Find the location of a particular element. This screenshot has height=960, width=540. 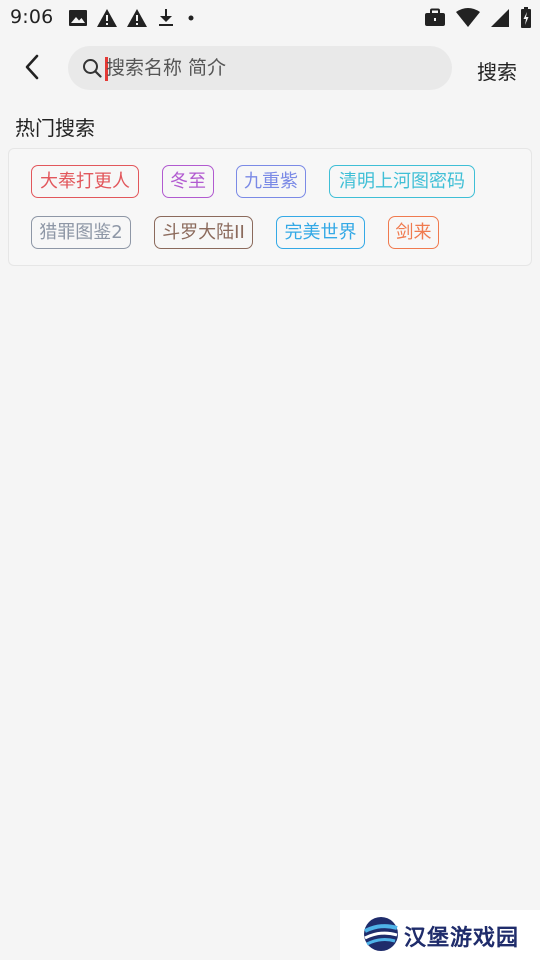

hot-search-title: 热门搜索 is located at coordinates (55, 128).